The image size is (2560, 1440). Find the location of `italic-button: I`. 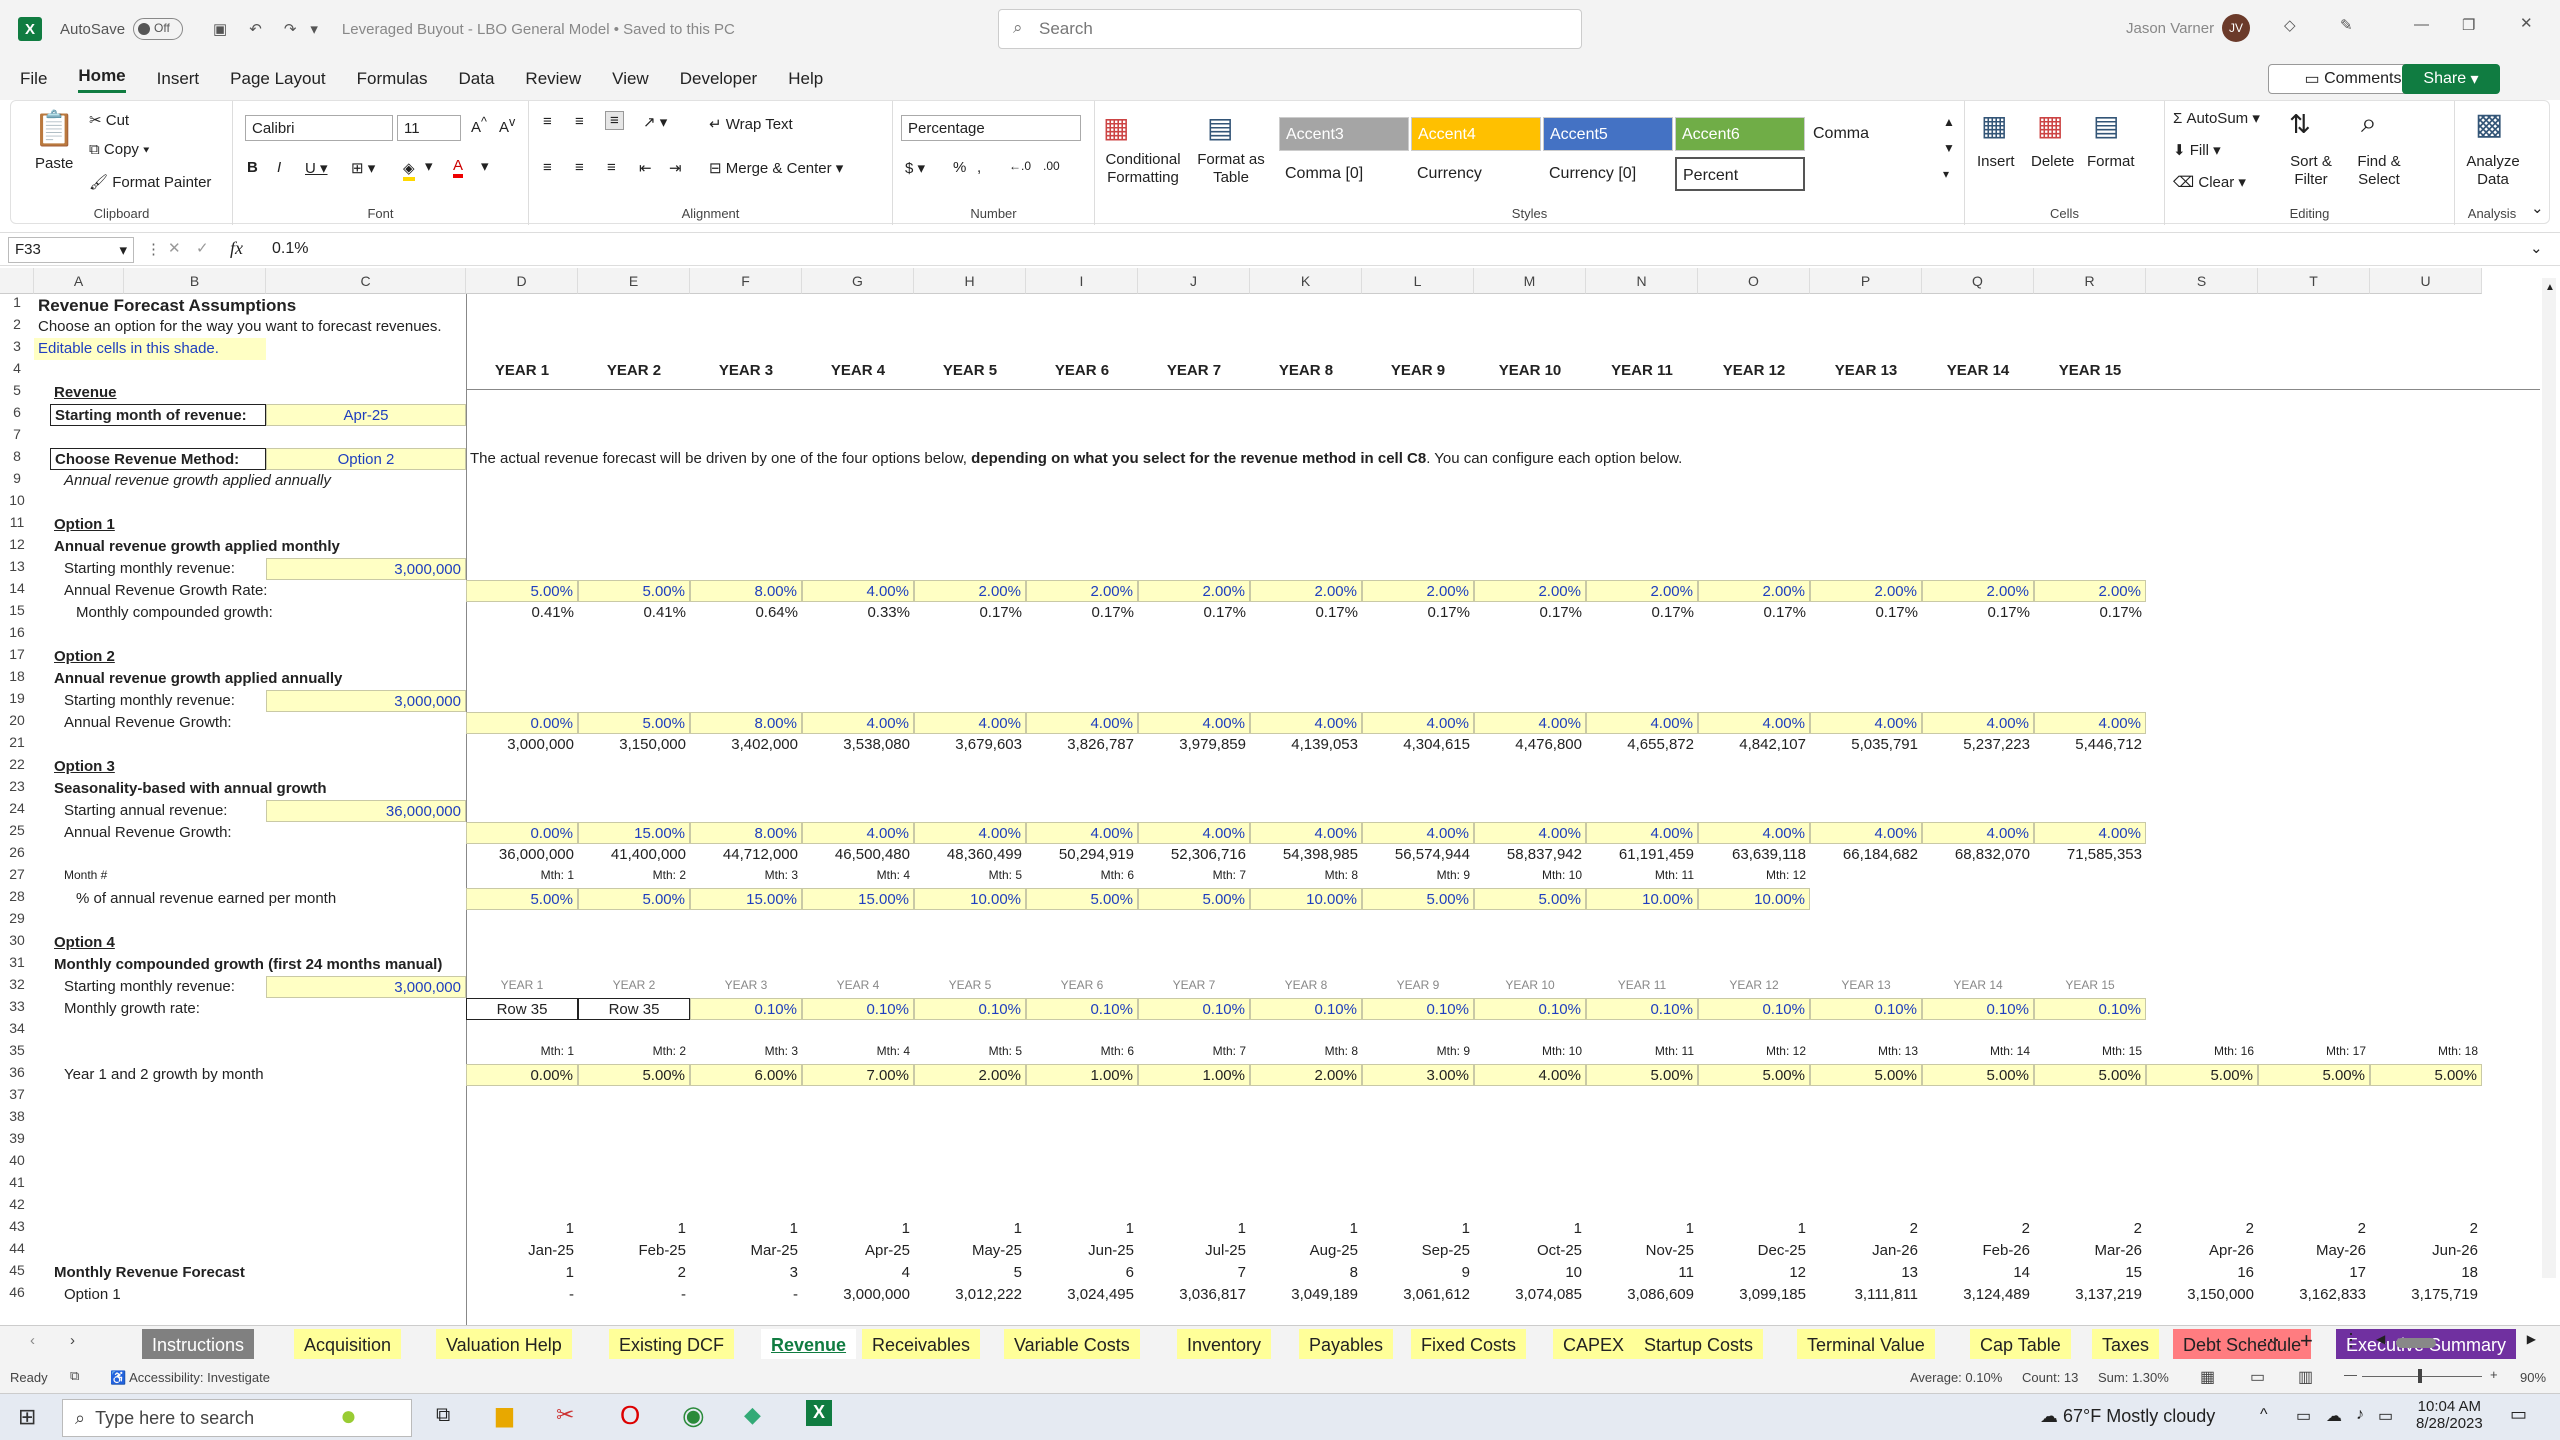

italic-button: I is located at coordinates (279, 167).